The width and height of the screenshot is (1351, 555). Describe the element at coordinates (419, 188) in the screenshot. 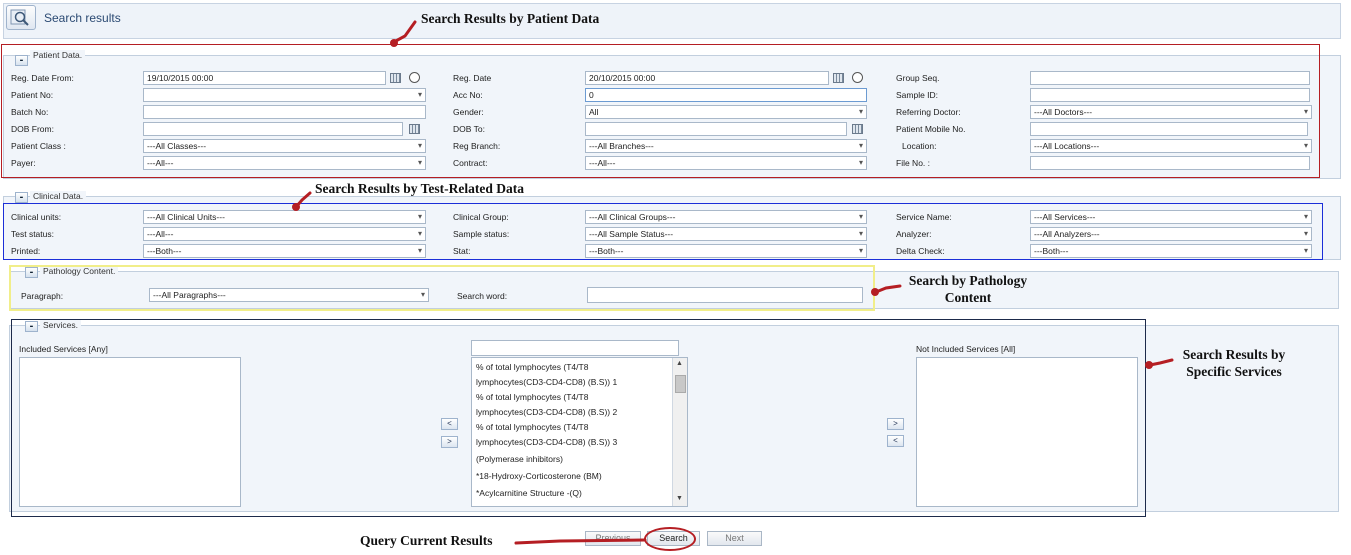

I see `annotation-clinical-data: Search Results by Test-Related Data` at that location.